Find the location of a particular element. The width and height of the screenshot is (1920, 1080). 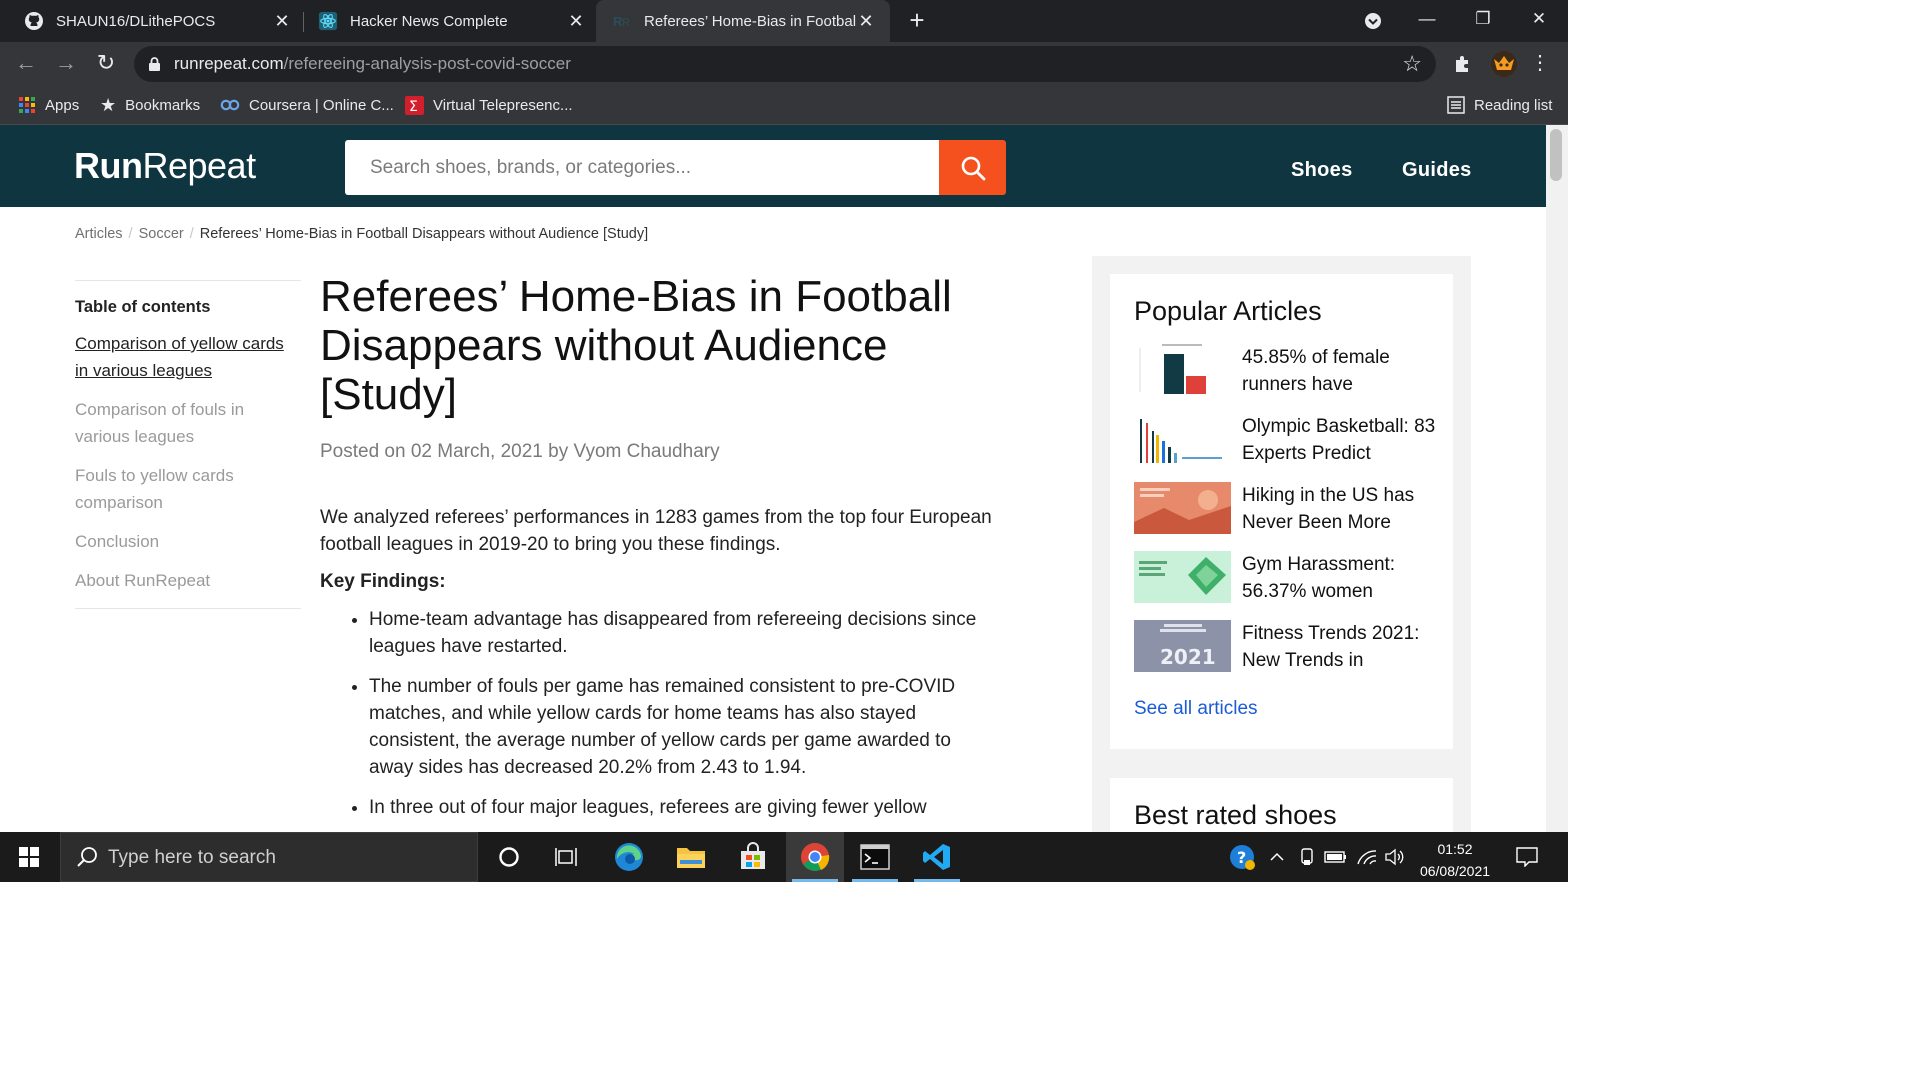

tab-runrepeat-active: RR Referees’ Home-Bias in Football ✕ is located at coordinates (743, 21).